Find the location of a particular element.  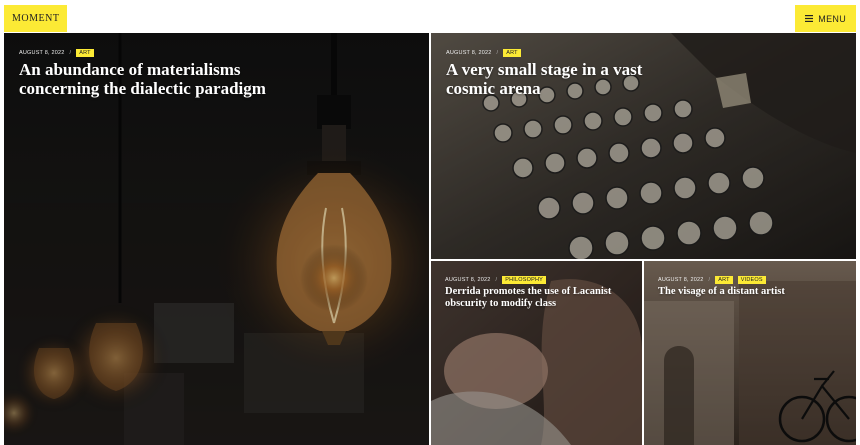

post-meta: AUGUST 8, 2022 / ART VIDEOS is located at coordinates (712, 280).